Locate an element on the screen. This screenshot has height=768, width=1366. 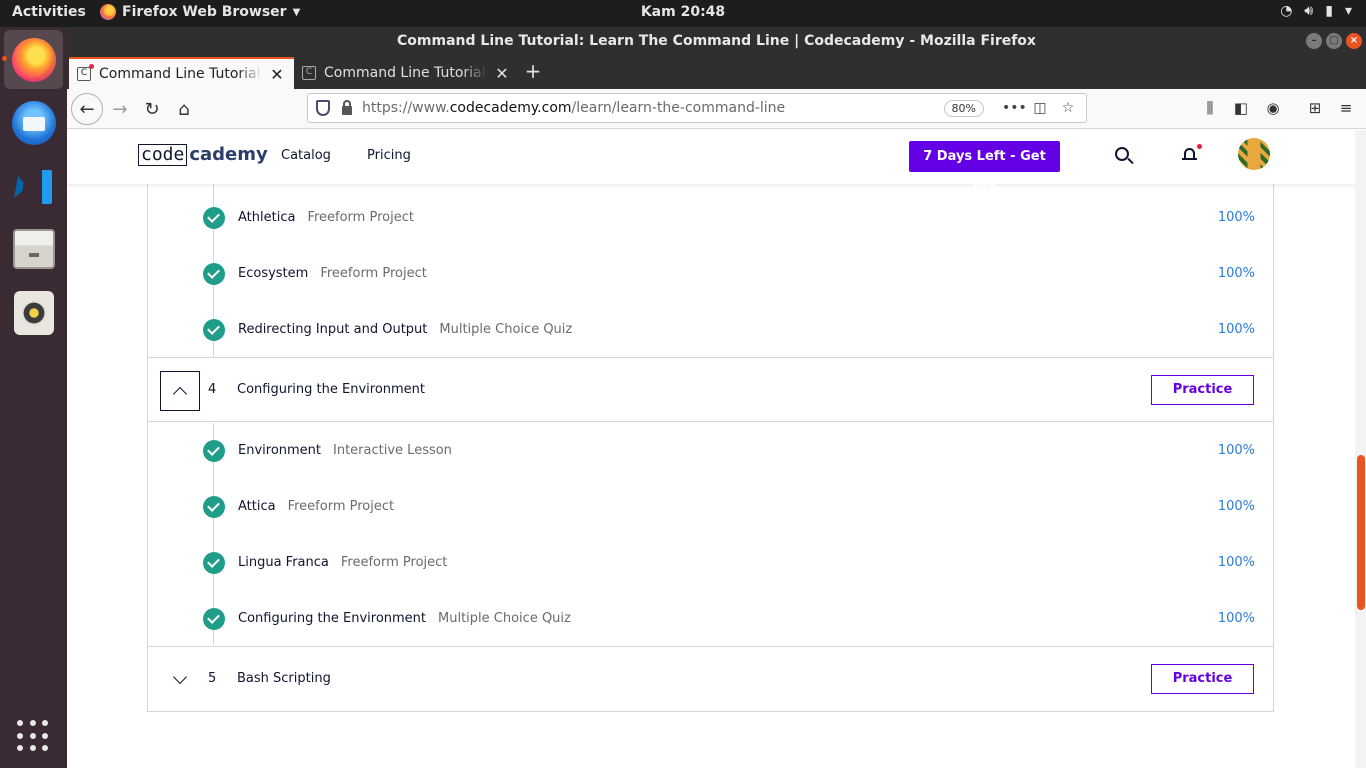
tab-label: Command Line Tutorial: Le is located at coordinates (405, 73).